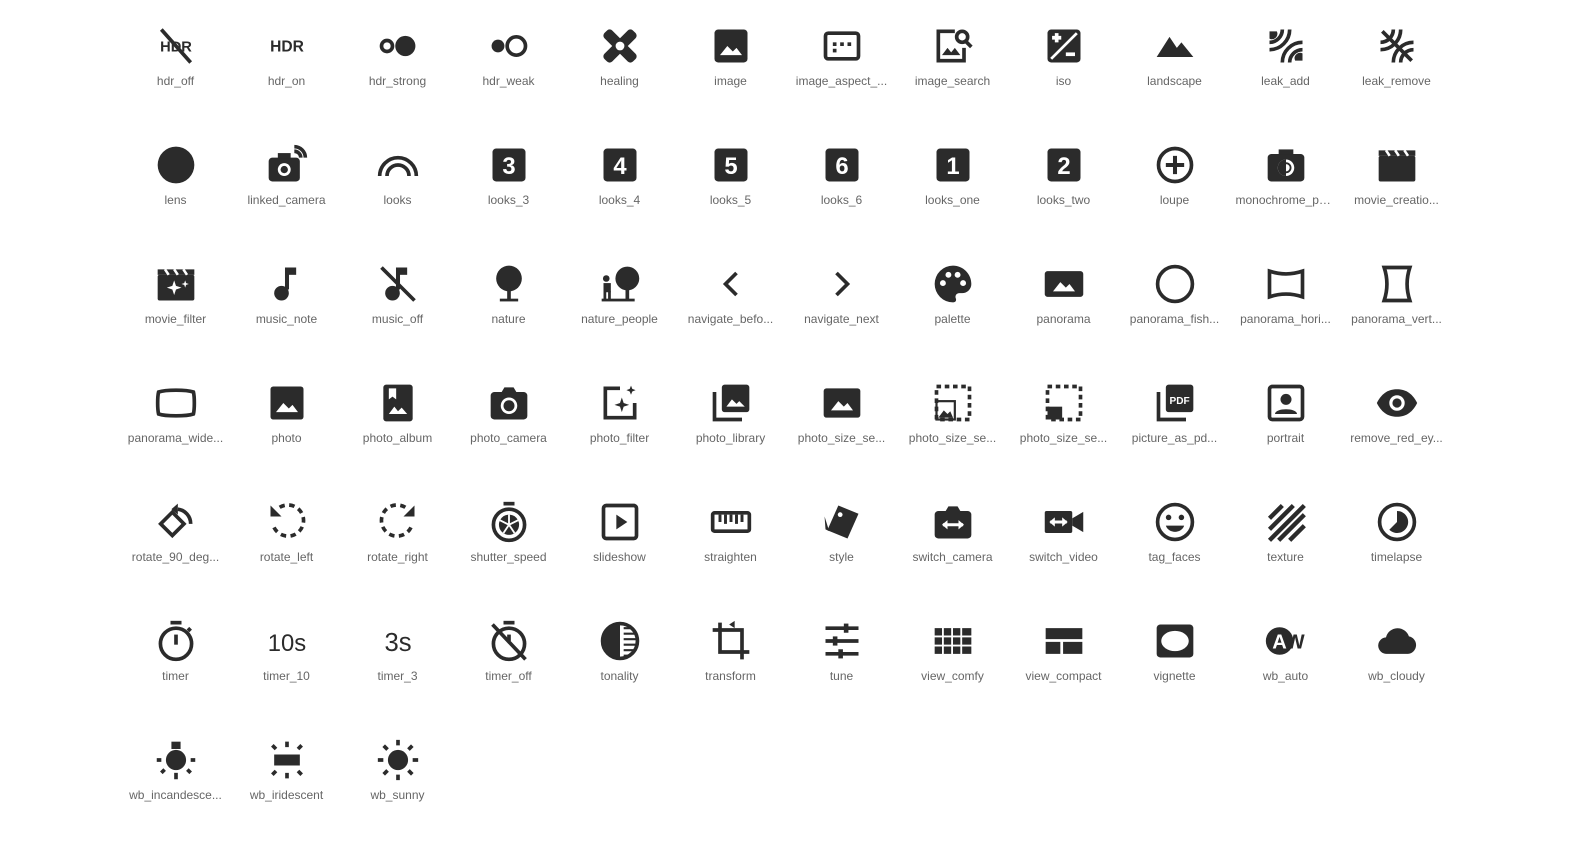 The width and height of the screenshot is (1582, 847). I want to click on icon-tile: photo_album, so click(397, 430).